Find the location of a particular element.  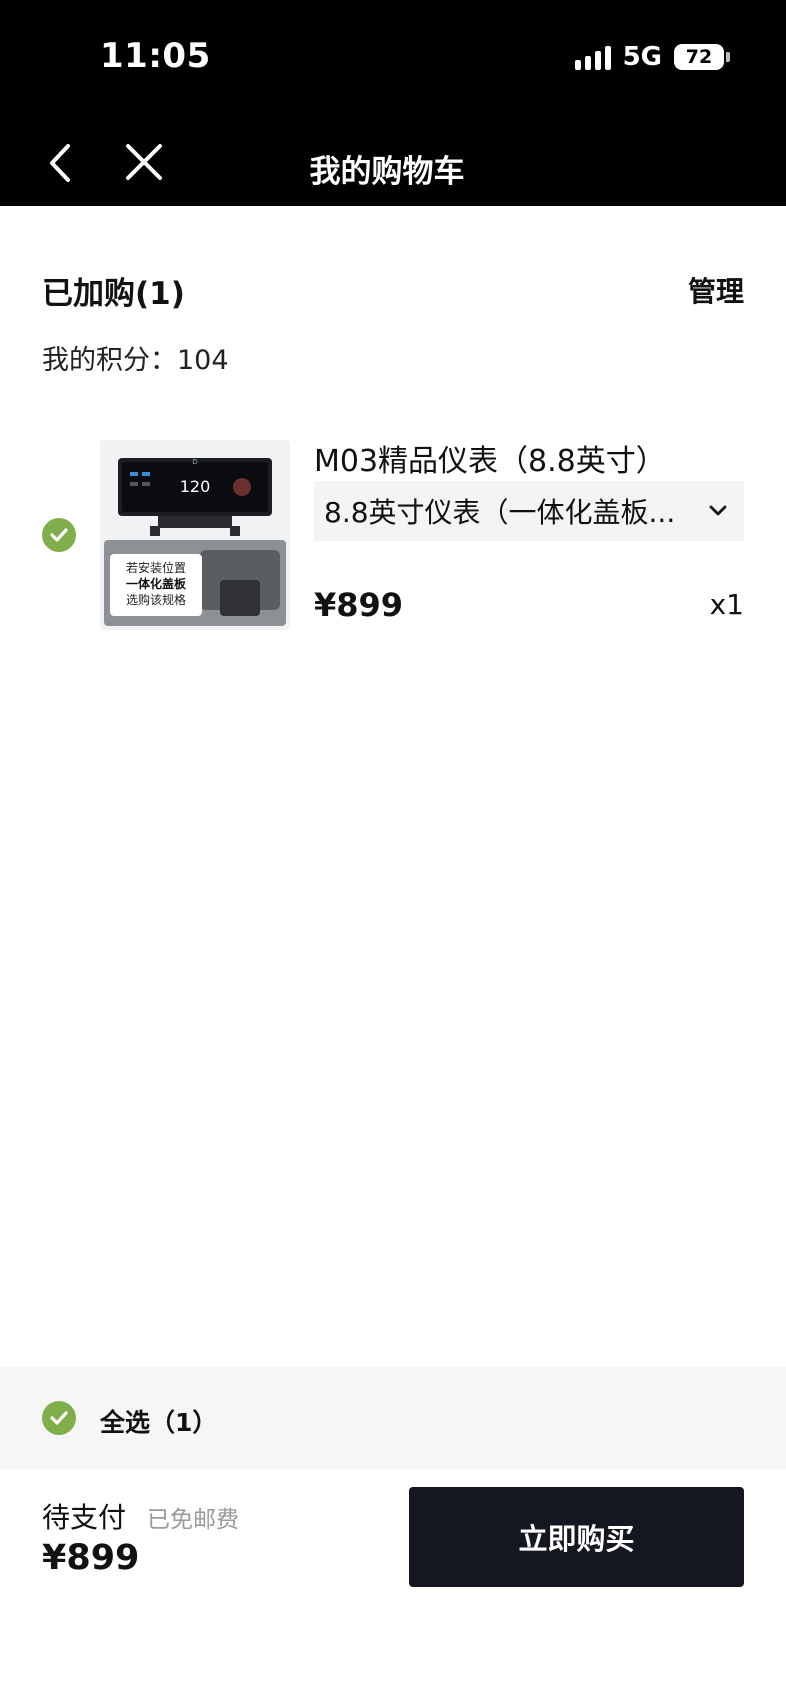

select-all-checkbox is located at coordinates (59, 1418).